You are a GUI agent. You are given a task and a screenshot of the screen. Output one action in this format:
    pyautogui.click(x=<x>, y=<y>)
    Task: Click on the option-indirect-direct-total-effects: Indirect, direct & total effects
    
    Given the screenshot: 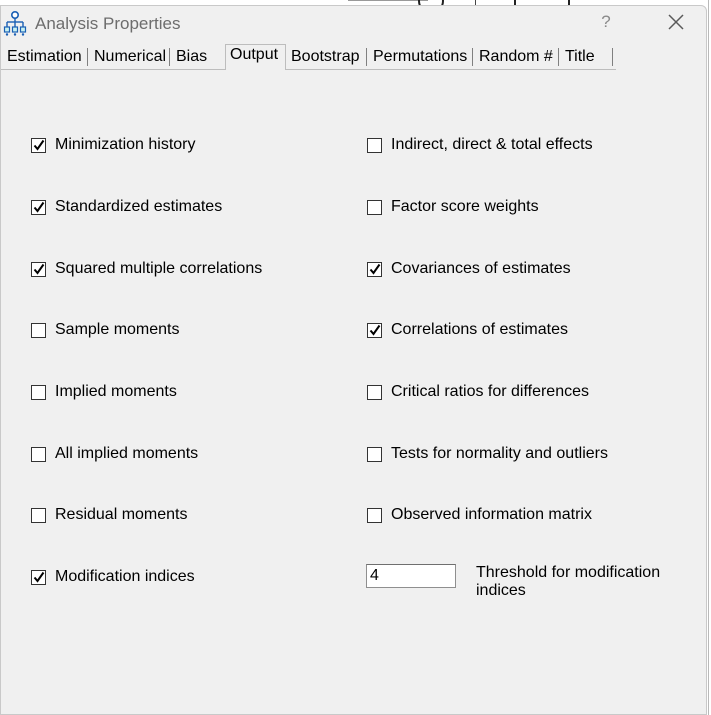 What is the action you would take?
    pyautogui.click(x=480, y=145)
    